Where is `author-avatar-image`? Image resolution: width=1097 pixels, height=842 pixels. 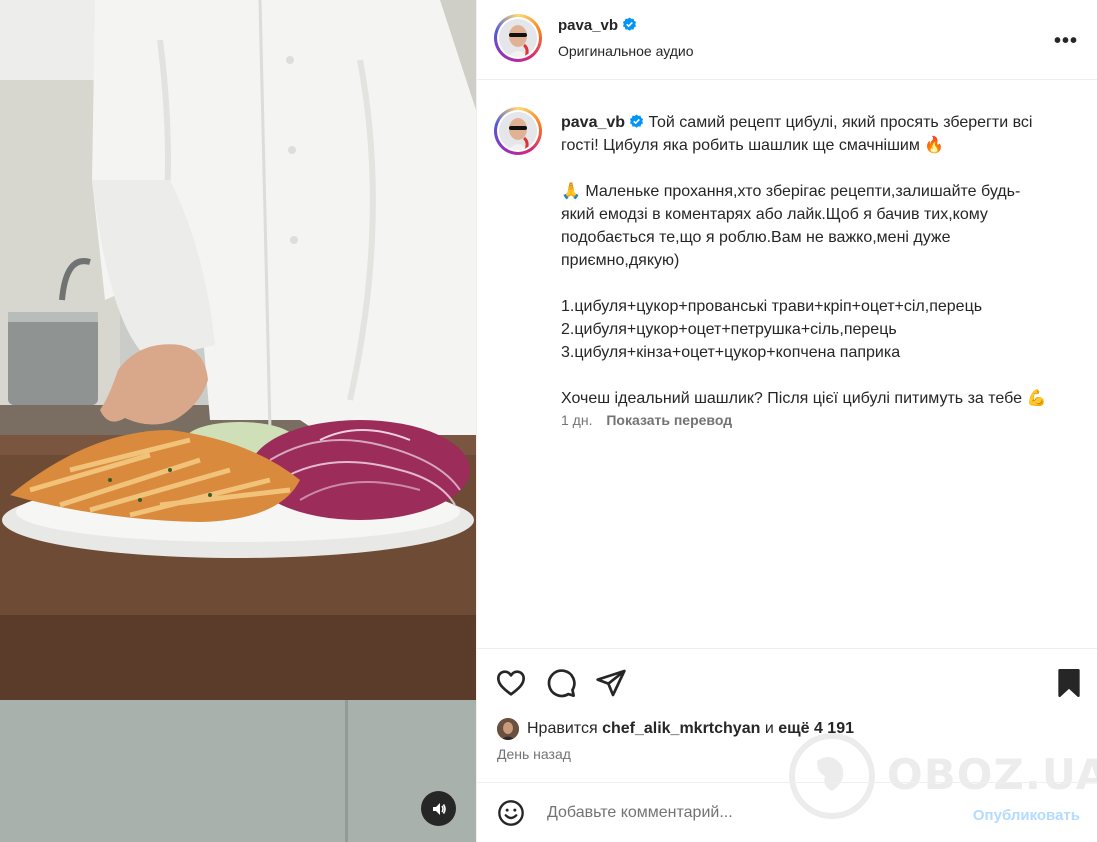
author-avatar-image is located at coordinates (518, 38).